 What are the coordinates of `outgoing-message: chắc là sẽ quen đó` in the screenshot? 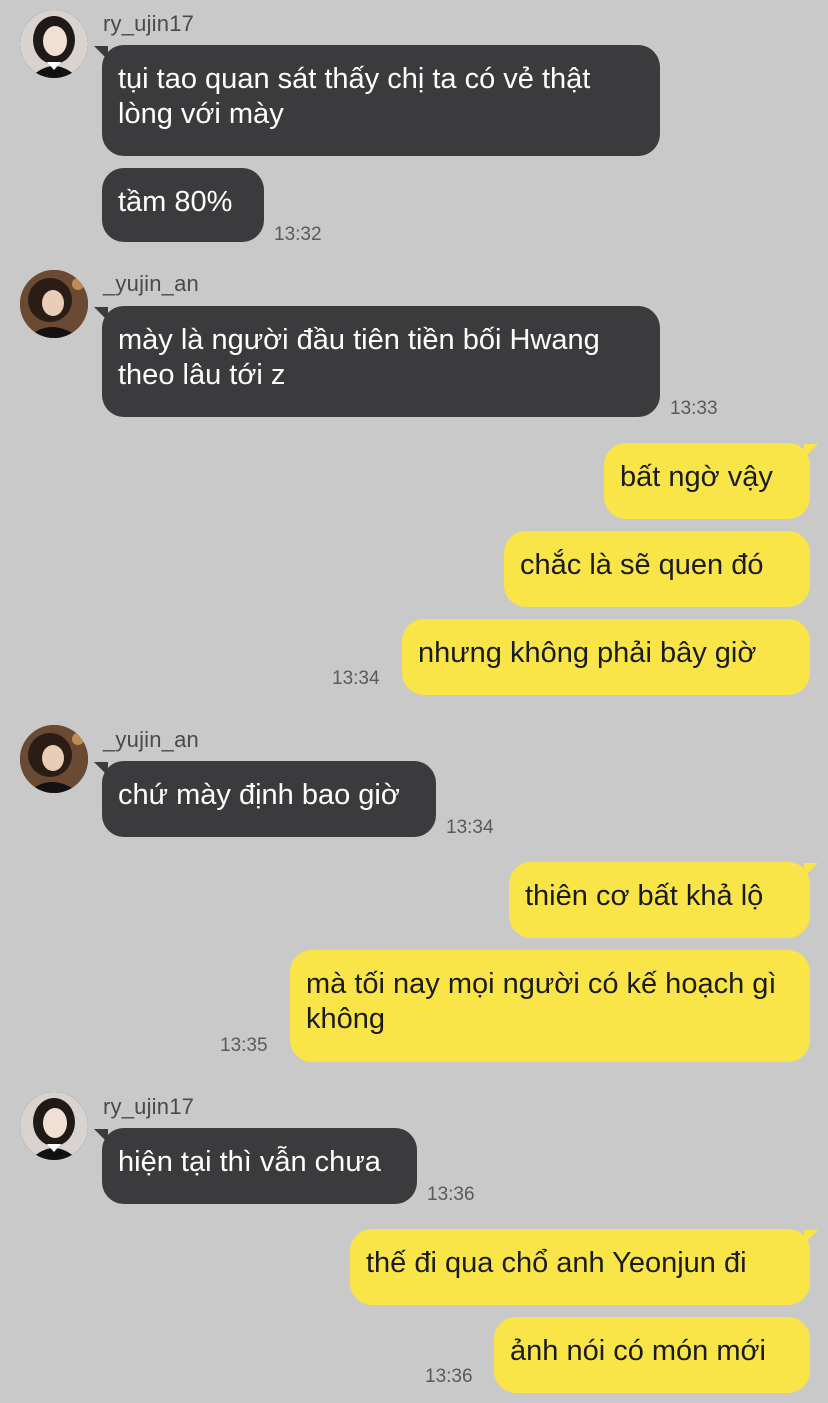 It's located at (657, 569).